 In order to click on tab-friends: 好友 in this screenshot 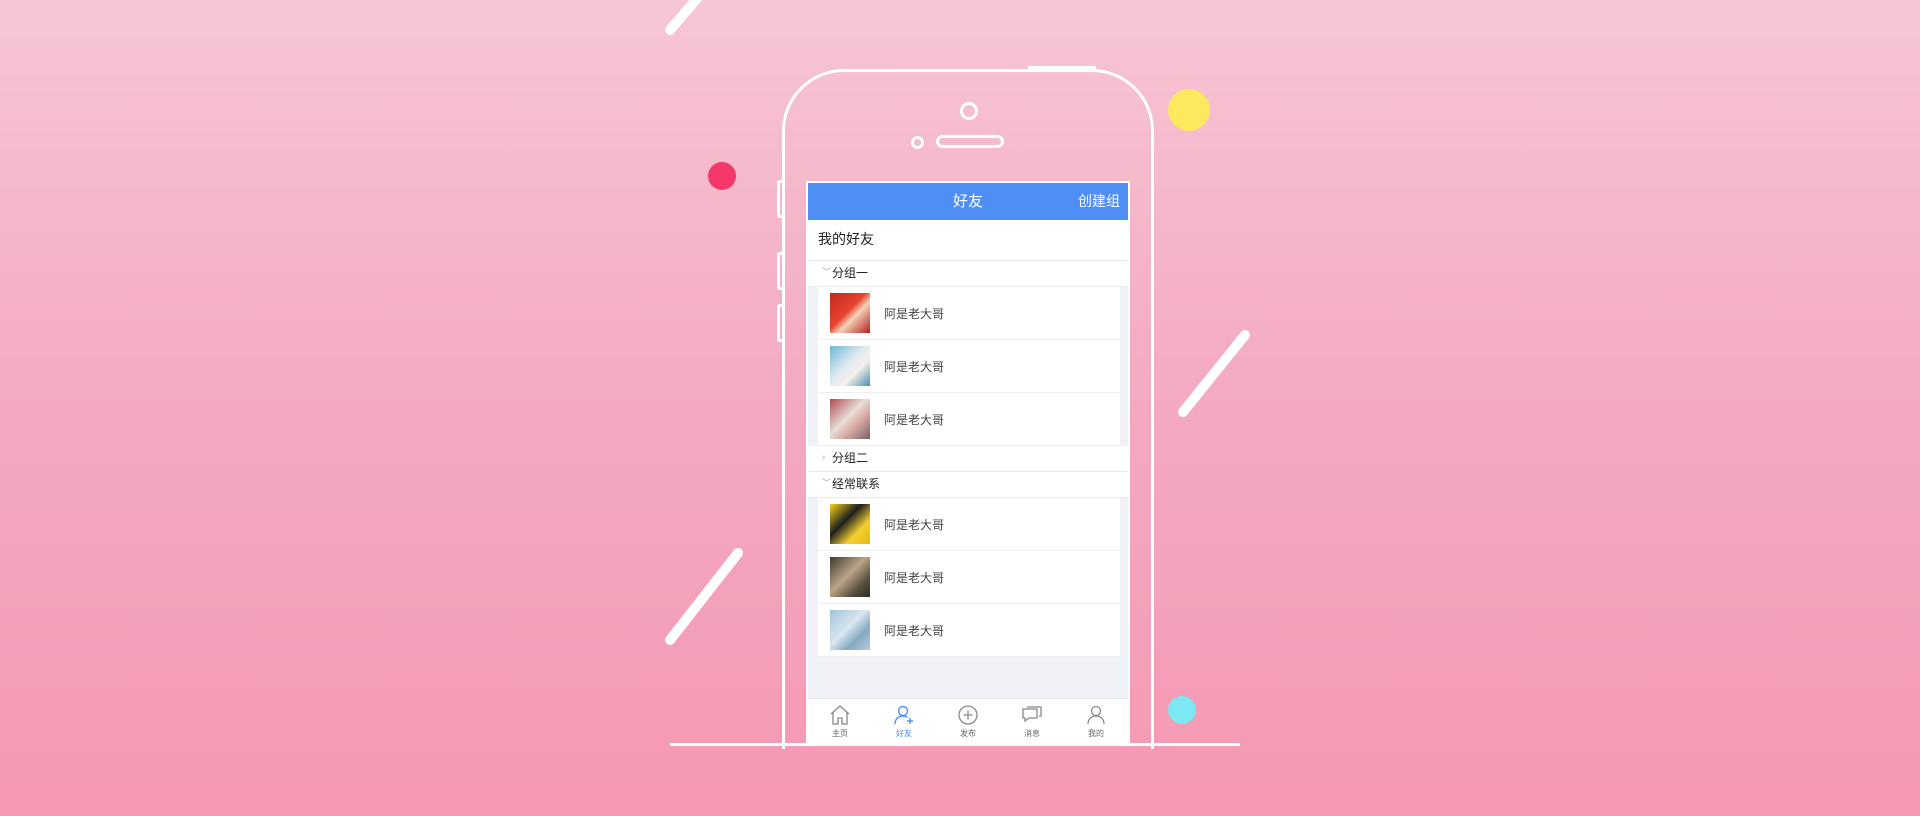, I will do `click(904, 721)`.